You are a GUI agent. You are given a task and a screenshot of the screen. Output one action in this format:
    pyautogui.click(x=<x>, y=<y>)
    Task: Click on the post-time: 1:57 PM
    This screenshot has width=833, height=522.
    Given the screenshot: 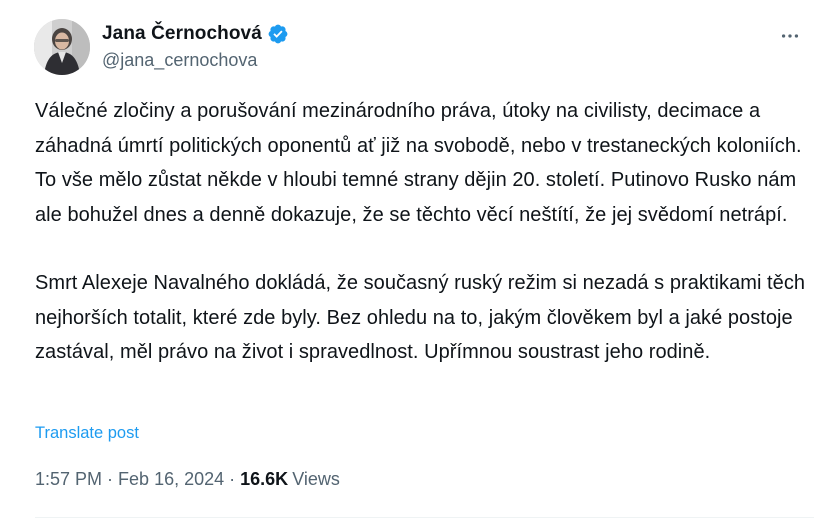 What is the action you would take?
    pyautogui.click(x=68, y=479)
    